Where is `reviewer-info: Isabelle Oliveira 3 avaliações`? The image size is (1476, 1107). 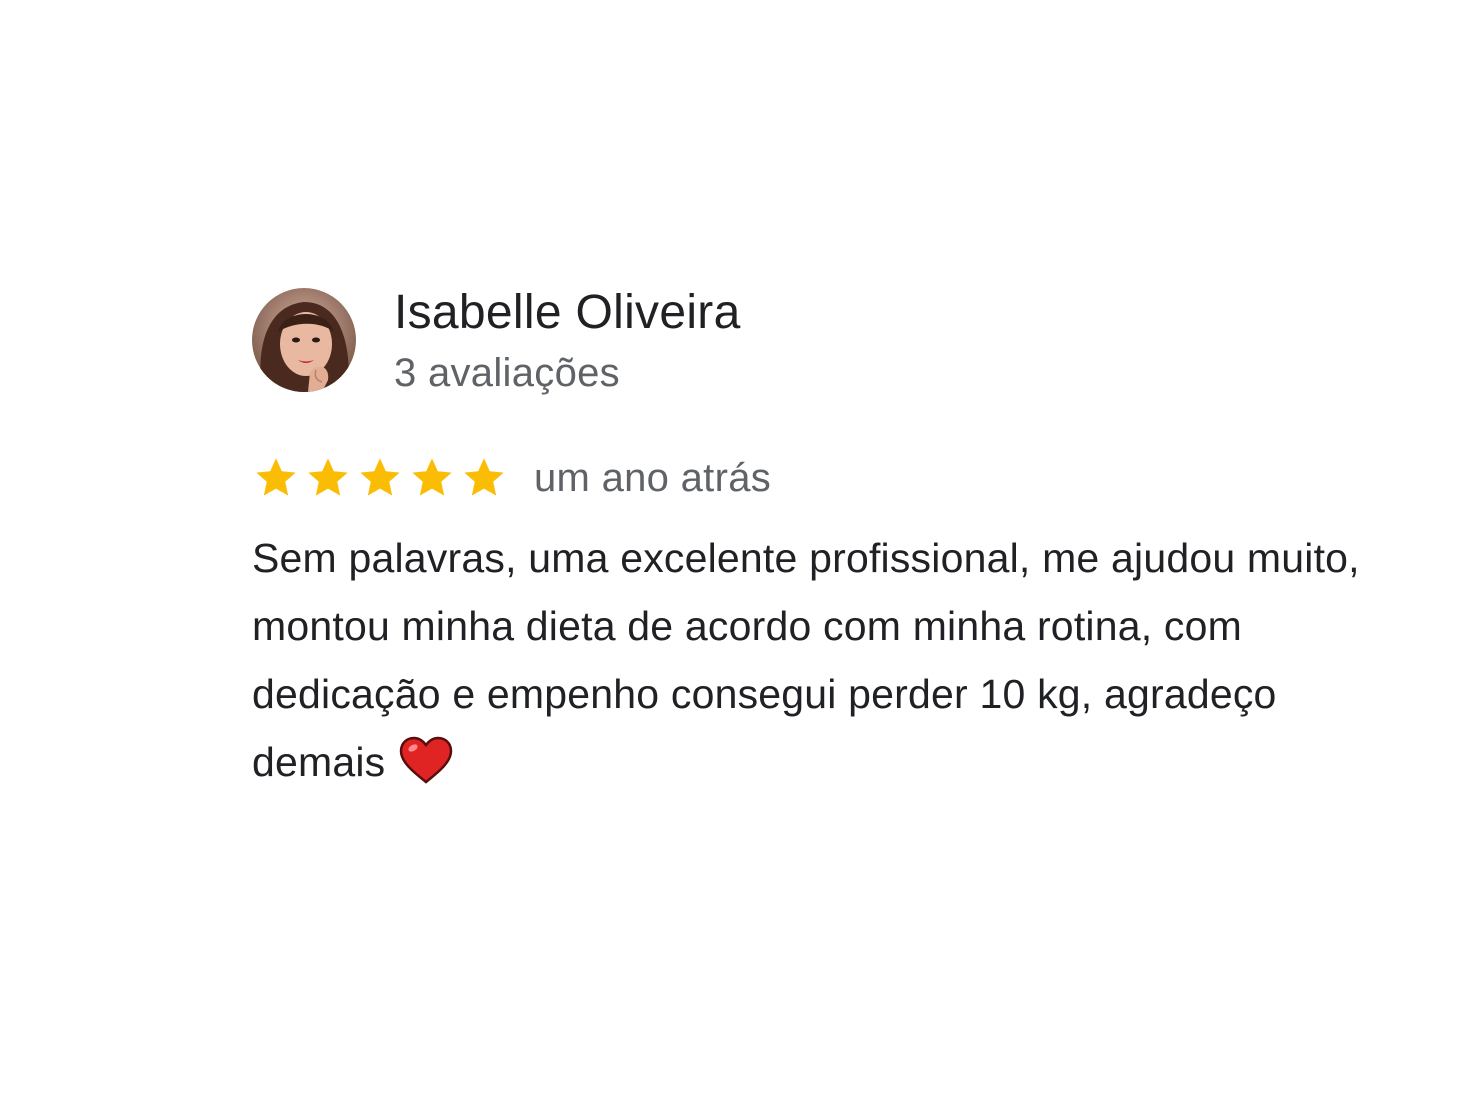
reviewer-info: Isabelle Oliveira 3 avaliações is located at coordinates (567, 342).